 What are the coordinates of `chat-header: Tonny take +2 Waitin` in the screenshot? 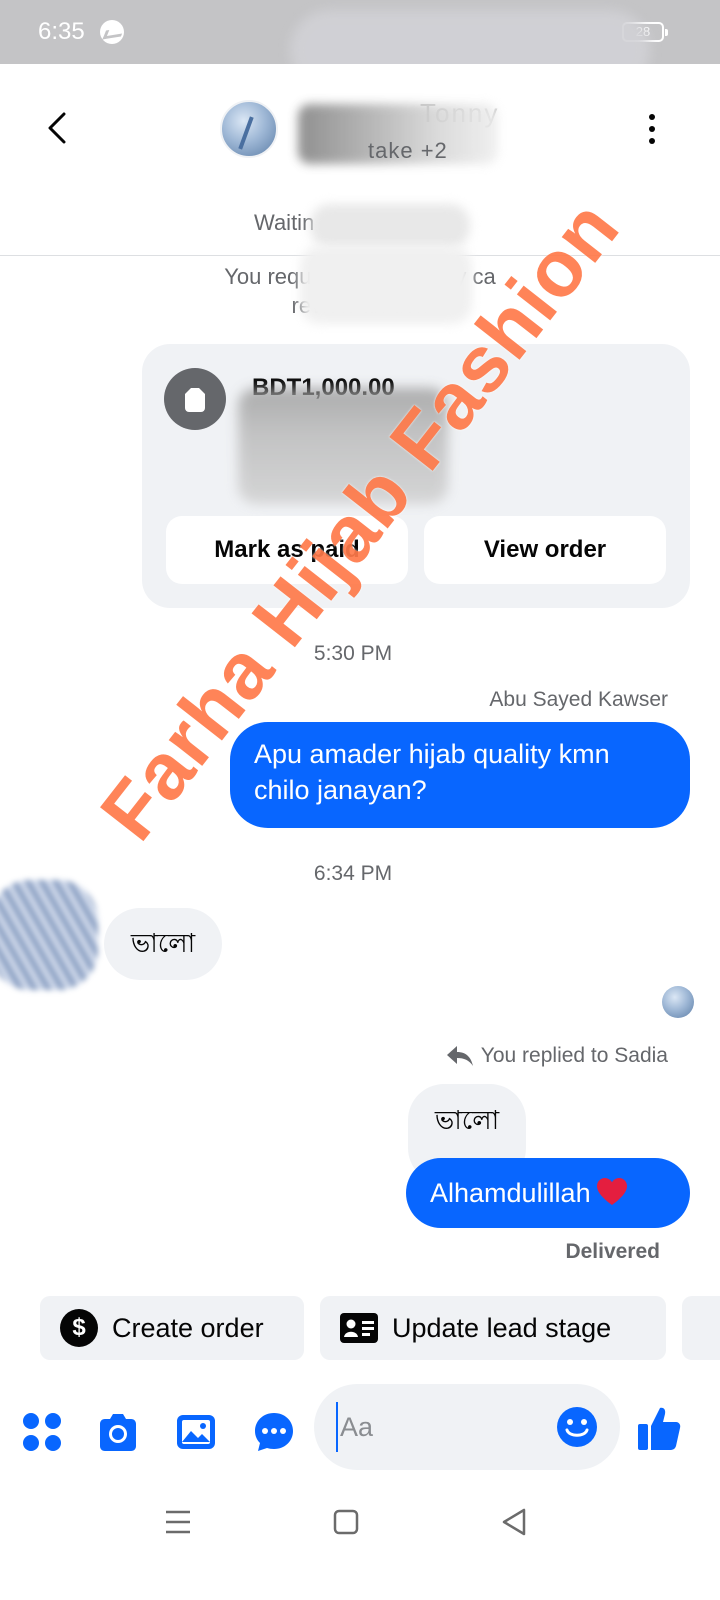 It's located at (360, 160).